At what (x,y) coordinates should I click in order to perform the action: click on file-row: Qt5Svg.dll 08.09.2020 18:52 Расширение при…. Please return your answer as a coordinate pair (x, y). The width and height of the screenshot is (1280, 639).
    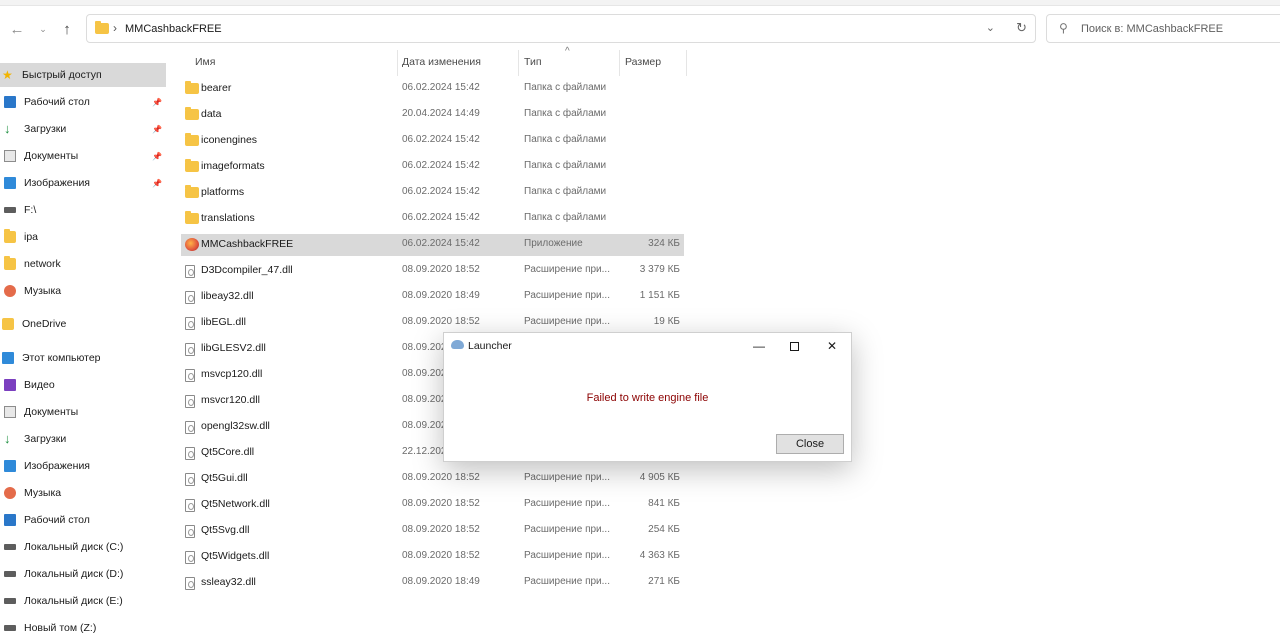
    Looking at the image, I should click on (432, 531).